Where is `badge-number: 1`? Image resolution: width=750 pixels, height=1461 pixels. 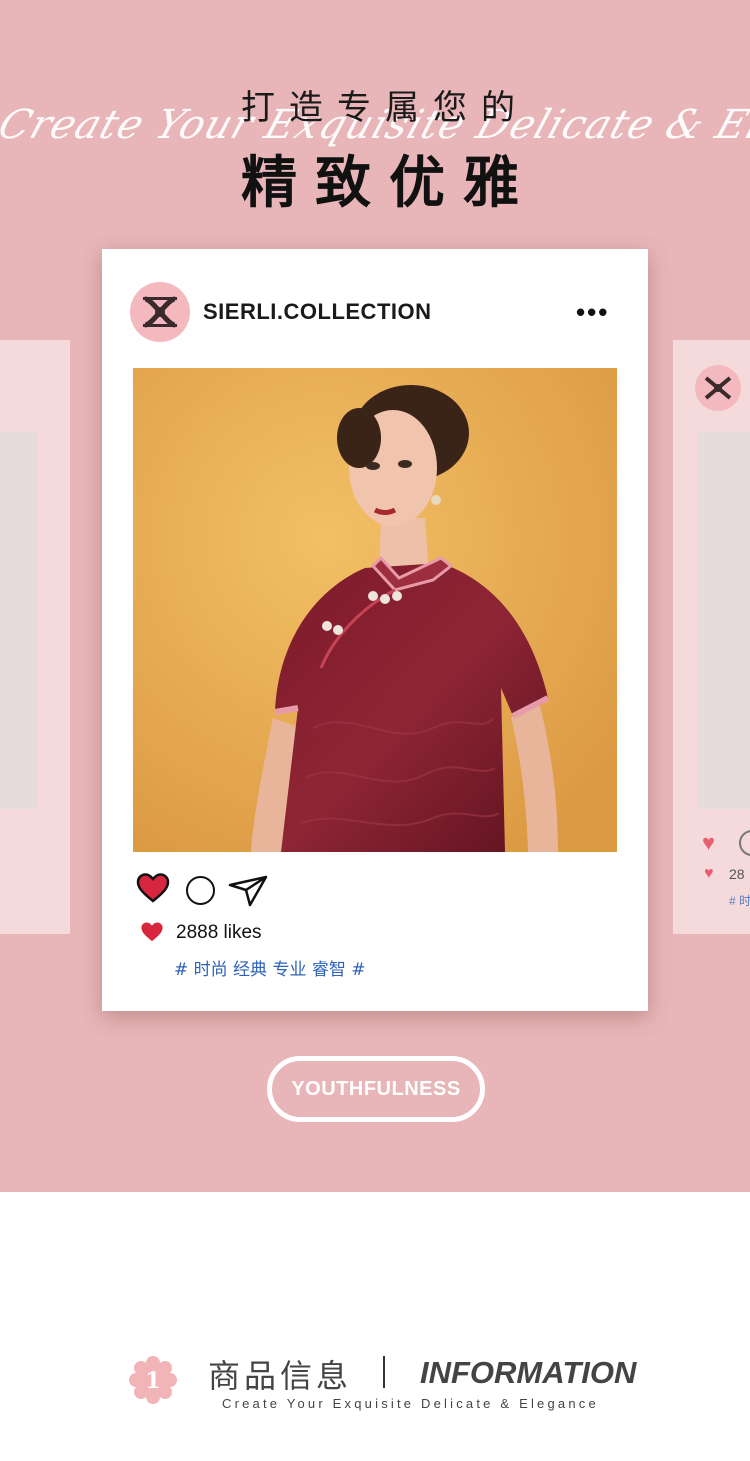 badge-number: 1 is located at coordinates (152, 1381).